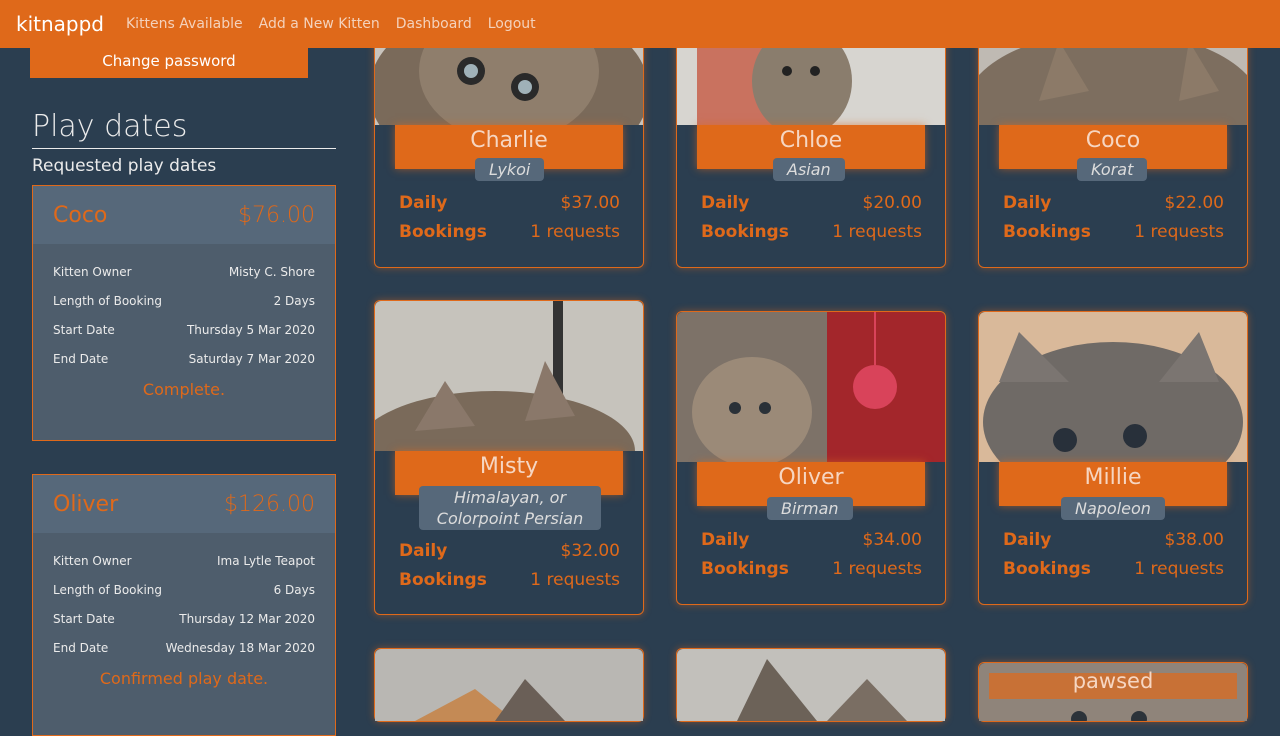 This screenshot has height=736, width=1280. Describe the element at coordinates (184, 301) in the screenshot. I see `length-row: Length of Booking 2 Days` at that location.